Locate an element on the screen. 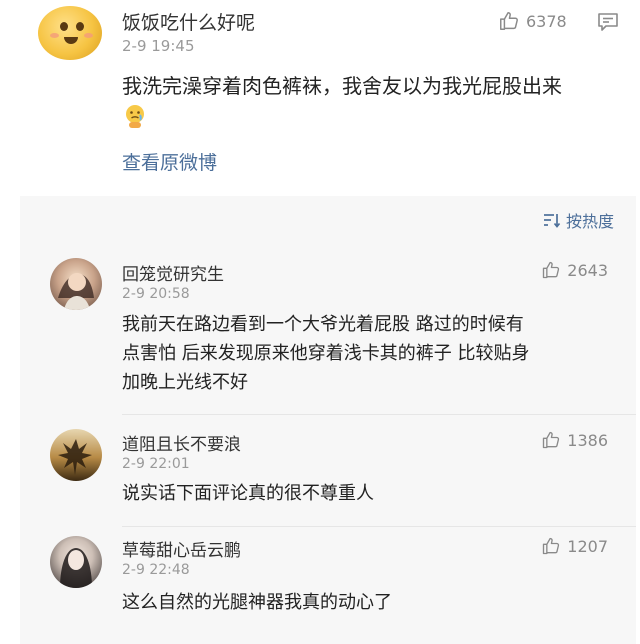  post-timestamp: 2-9 19:45 is located at coordinates (158, 46).